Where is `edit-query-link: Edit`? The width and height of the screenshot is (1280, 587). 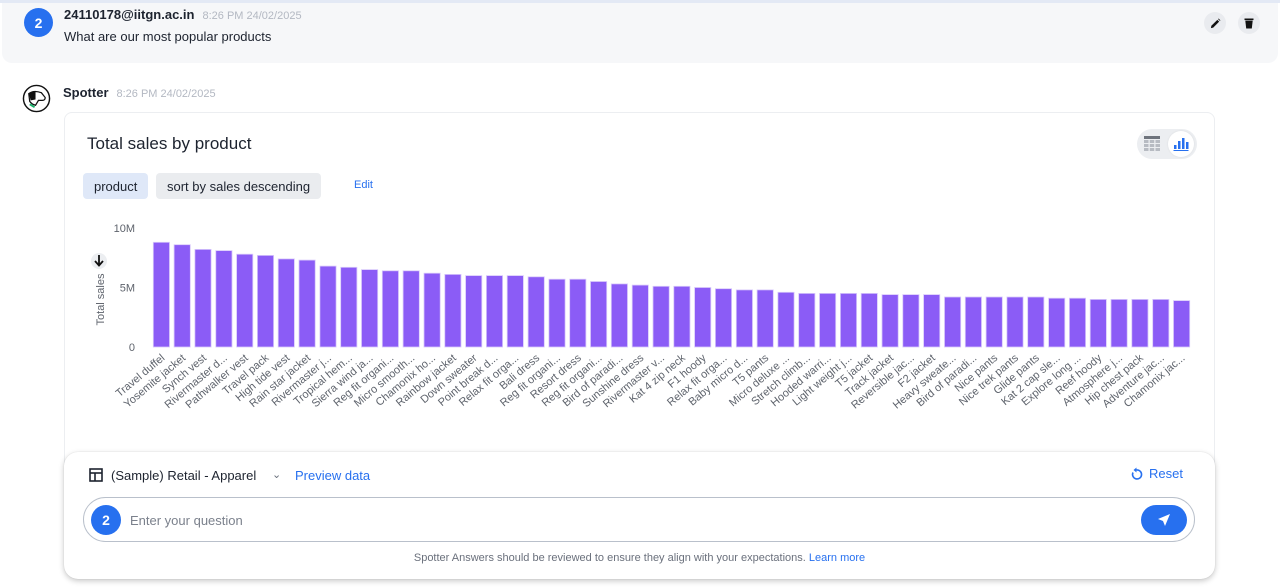 edit-query-link: Edit is located at coordinates (363, 185).